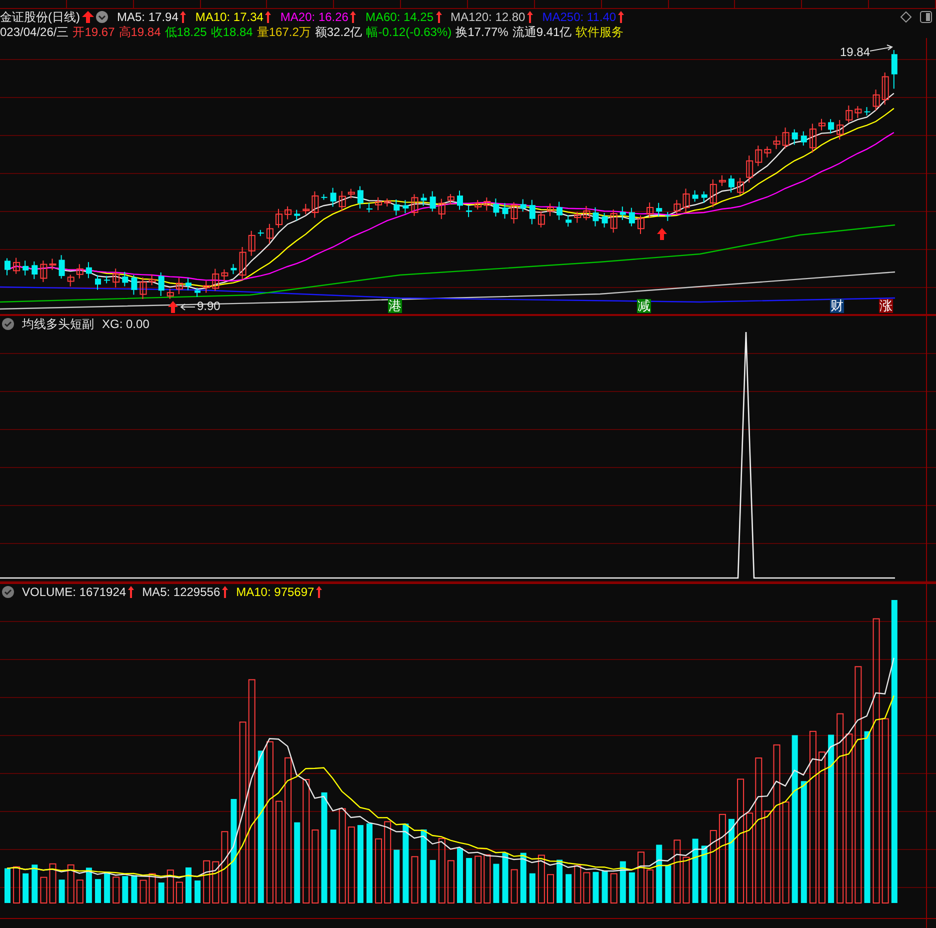 The image size is (936, 928). Describe the element at coordinates (229, 17) in the screenshot. I see `ma-value: MA10: 17.34` at that location.